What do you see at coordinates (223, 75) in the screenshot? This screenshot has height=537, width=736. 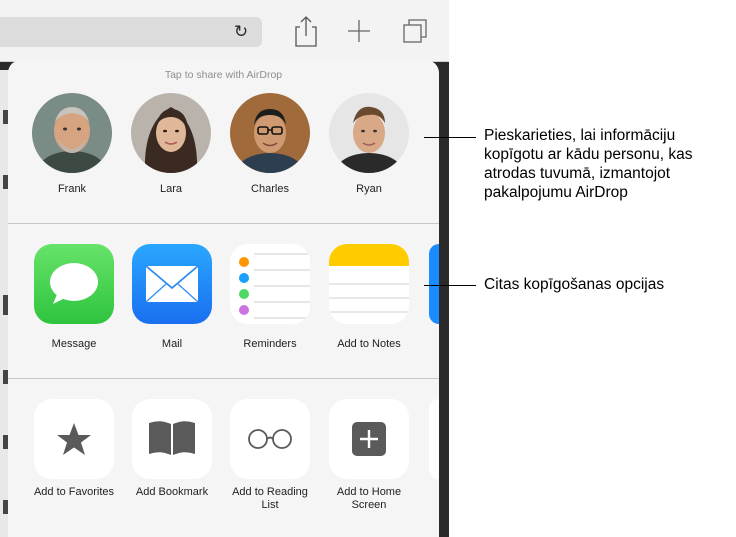 I see `airdrop-header: Tap to share with AirDrop` at bounding box center [223, 75].